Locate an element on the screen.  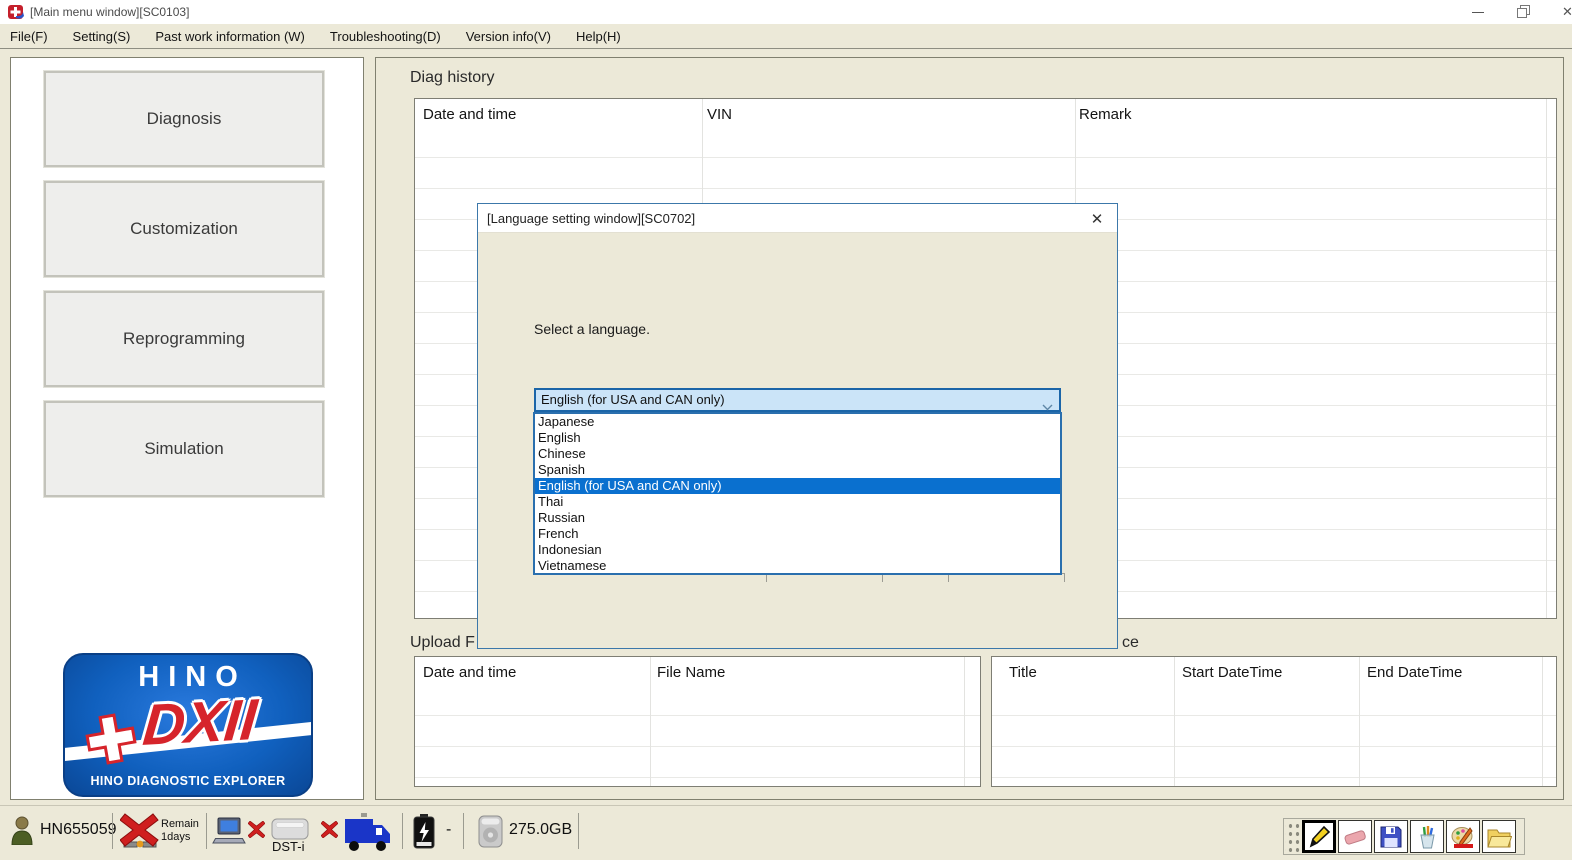
save-icon is located at coordinates (1391, 836).